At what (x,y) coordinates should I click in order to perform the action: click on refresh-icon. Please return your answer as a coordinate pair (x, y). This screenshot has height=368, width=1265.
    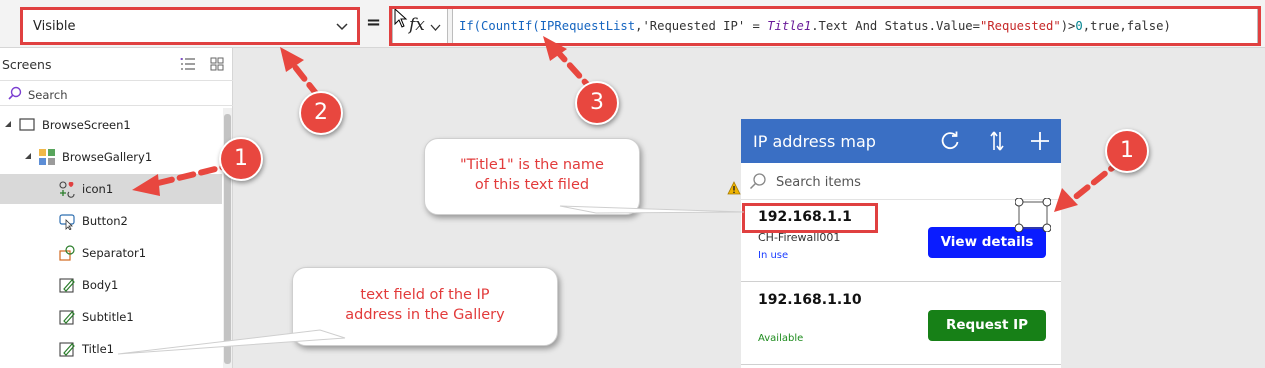
    Looking at the image, I should click on (950, 141).